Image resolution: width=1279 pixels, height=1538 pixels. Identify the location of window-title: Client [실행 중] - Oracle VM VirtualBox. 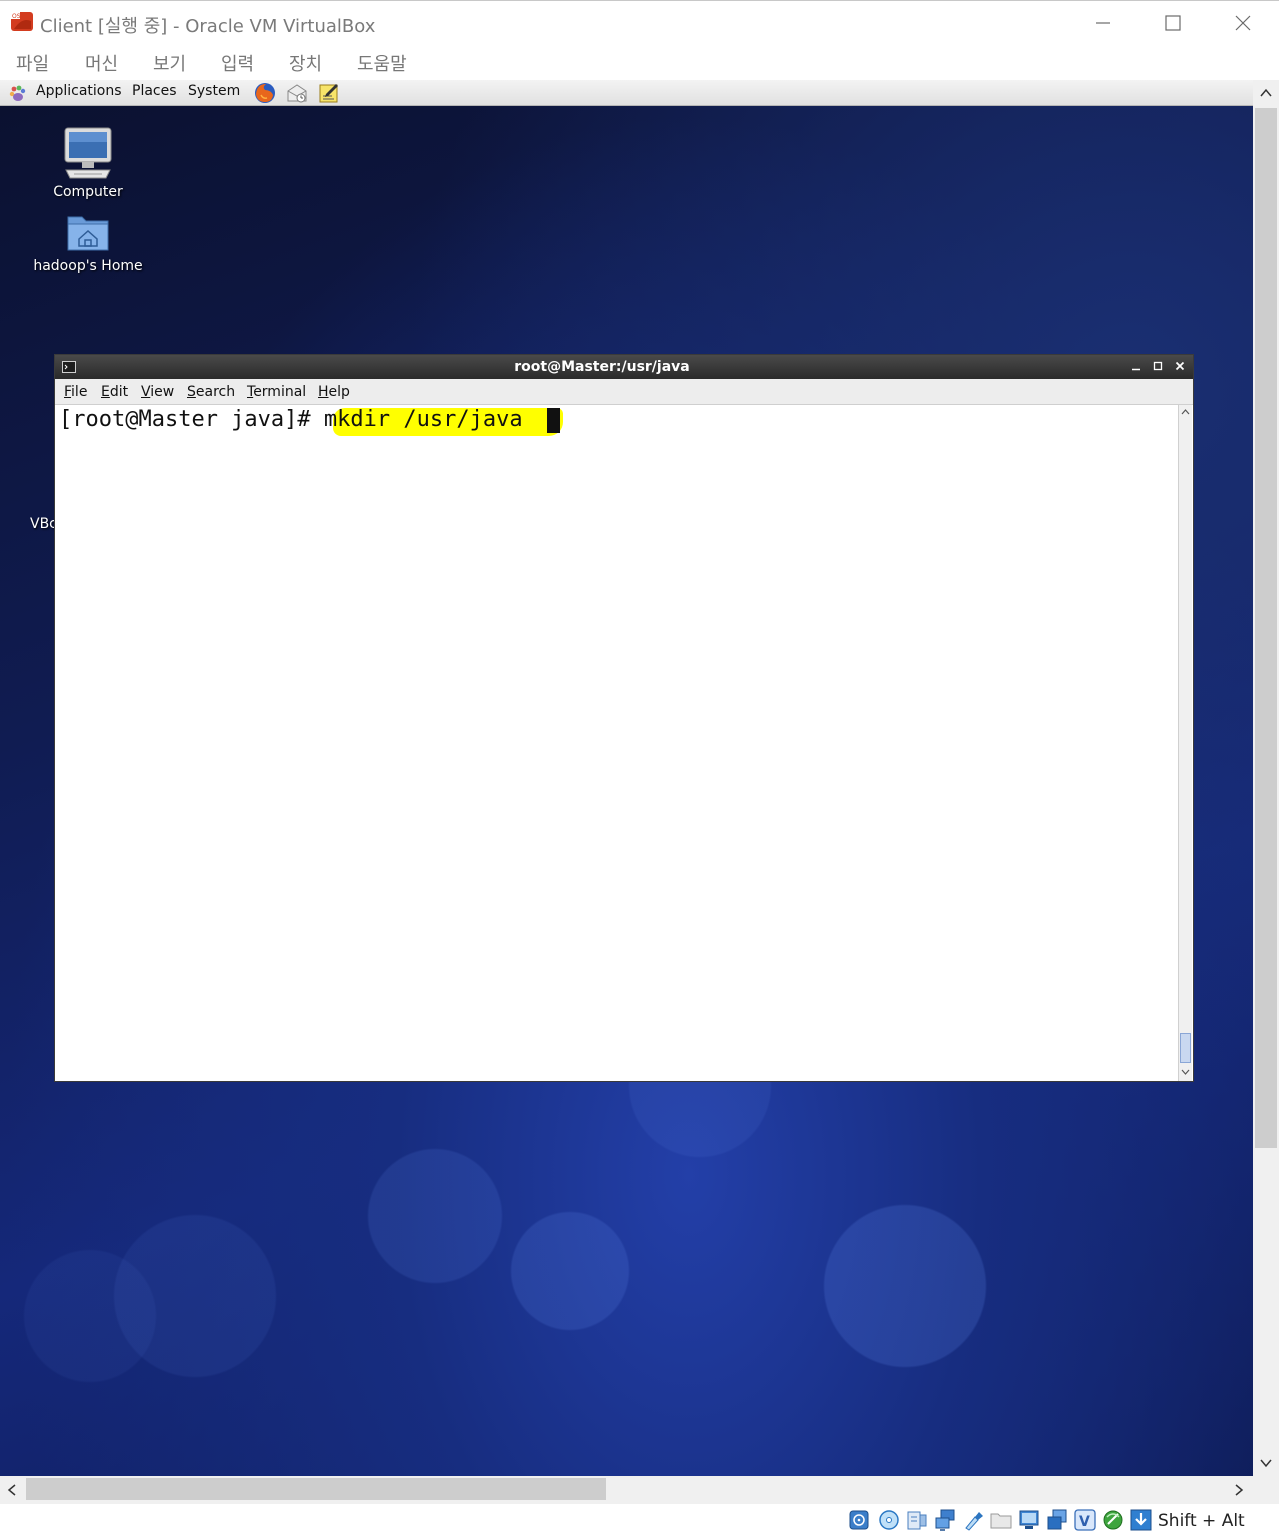
(208, 26).